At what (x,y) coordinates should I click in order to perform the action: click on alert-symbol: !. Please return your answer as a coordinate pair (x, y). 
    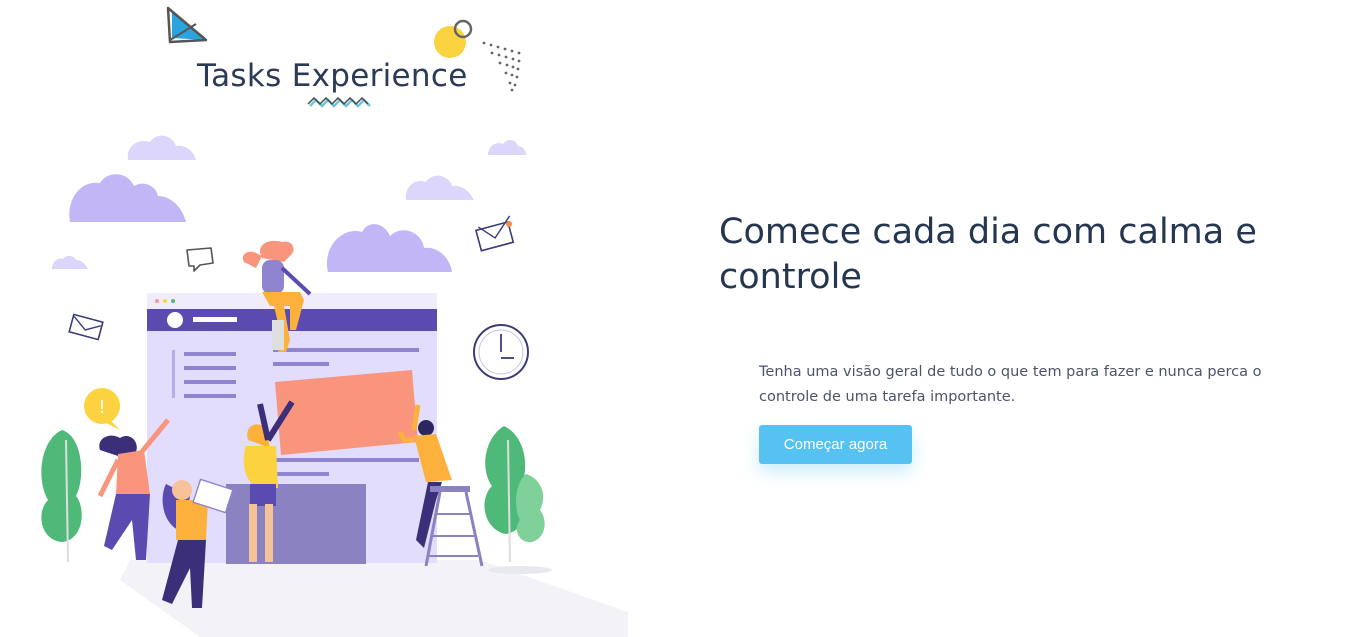
    Looking at the image, I should click on (101, 407).